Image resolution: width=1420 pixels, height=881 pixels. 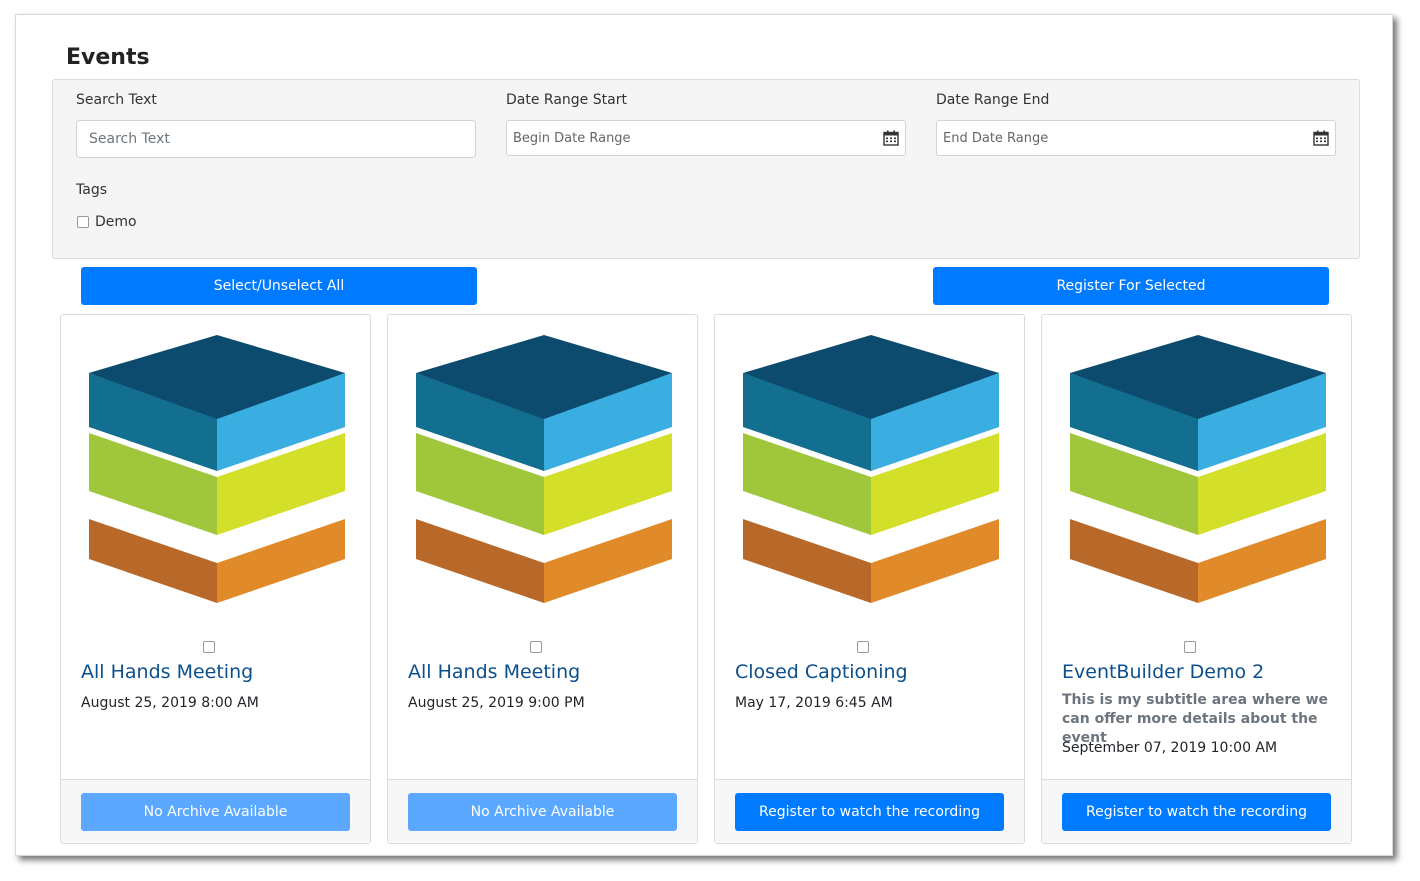 What do you see at coordinates (1117, 138) in the screenshot?
I see `date-end-input` at bounding box center [1117, 138].